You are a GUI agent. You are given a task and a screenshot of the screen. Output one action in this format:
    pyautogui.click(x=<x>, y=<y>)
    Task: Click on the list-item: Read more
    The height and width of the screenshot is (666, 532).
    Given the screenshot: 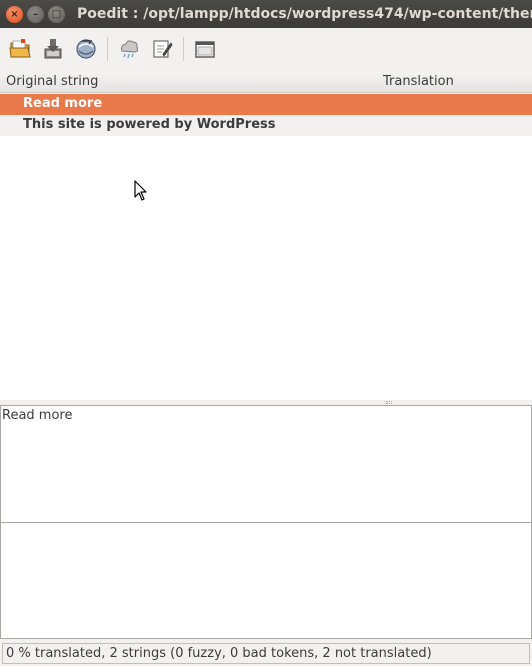 What is the action you would take?
    pyautogui.click(x=266, y=104)
    